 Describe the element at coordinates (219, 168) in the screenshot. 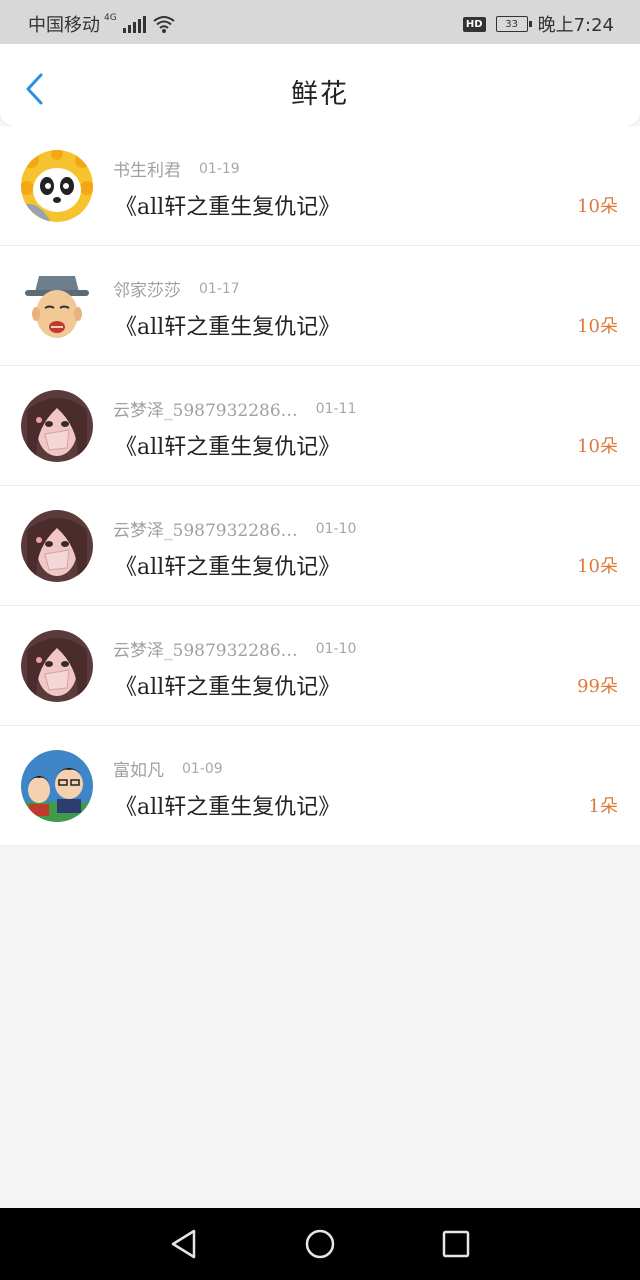

I see `item-date: 01-19` at that location.